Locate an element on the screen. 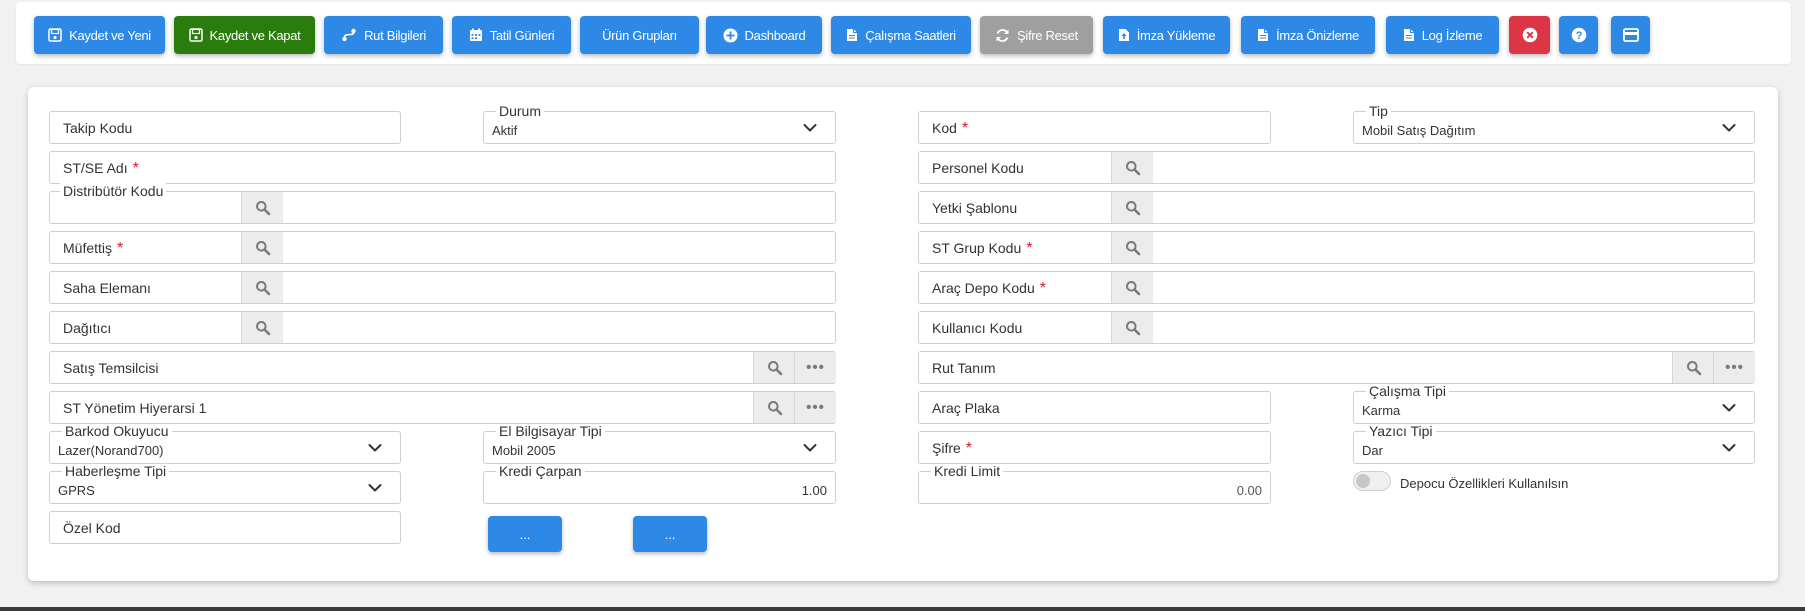 Image resolution: width=1805 pixels, height=611 pixels. signature-upload-button: İmza Yükleme is located at coordinates (1166, 35).